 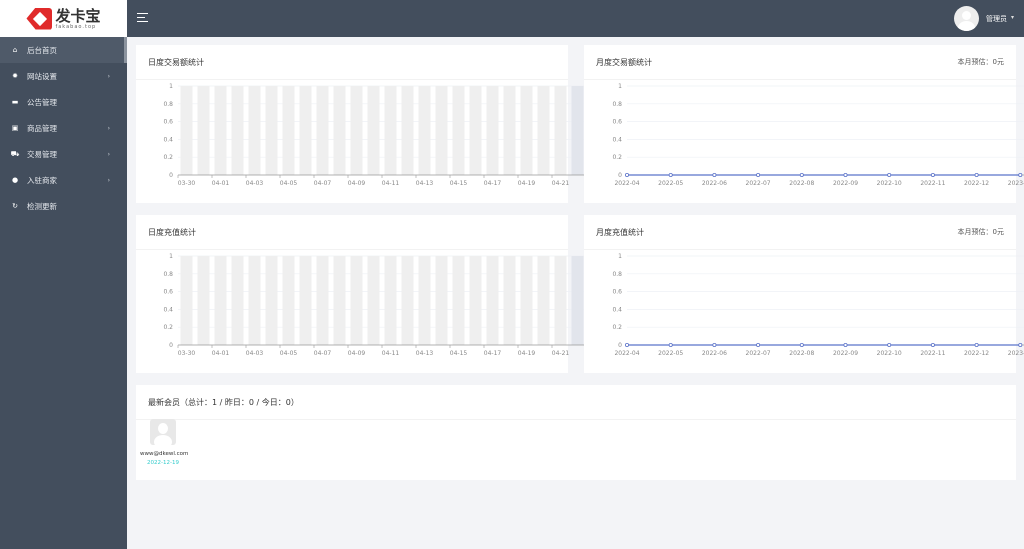 What do you see at coordinates (323, 183) in the screenshot?
I see `x-tick-label: 04-07` at bounding box center [323, 183].